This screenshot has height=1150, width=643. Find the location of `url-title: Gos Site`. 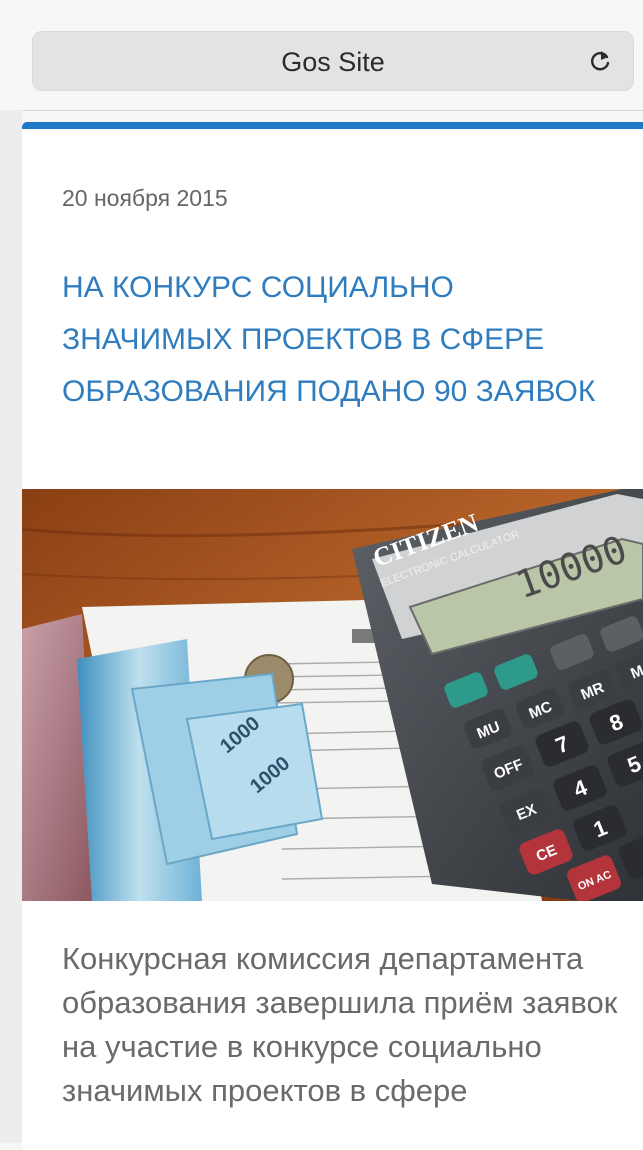

url-title: Gos Site is located at coordinates (333, 62).